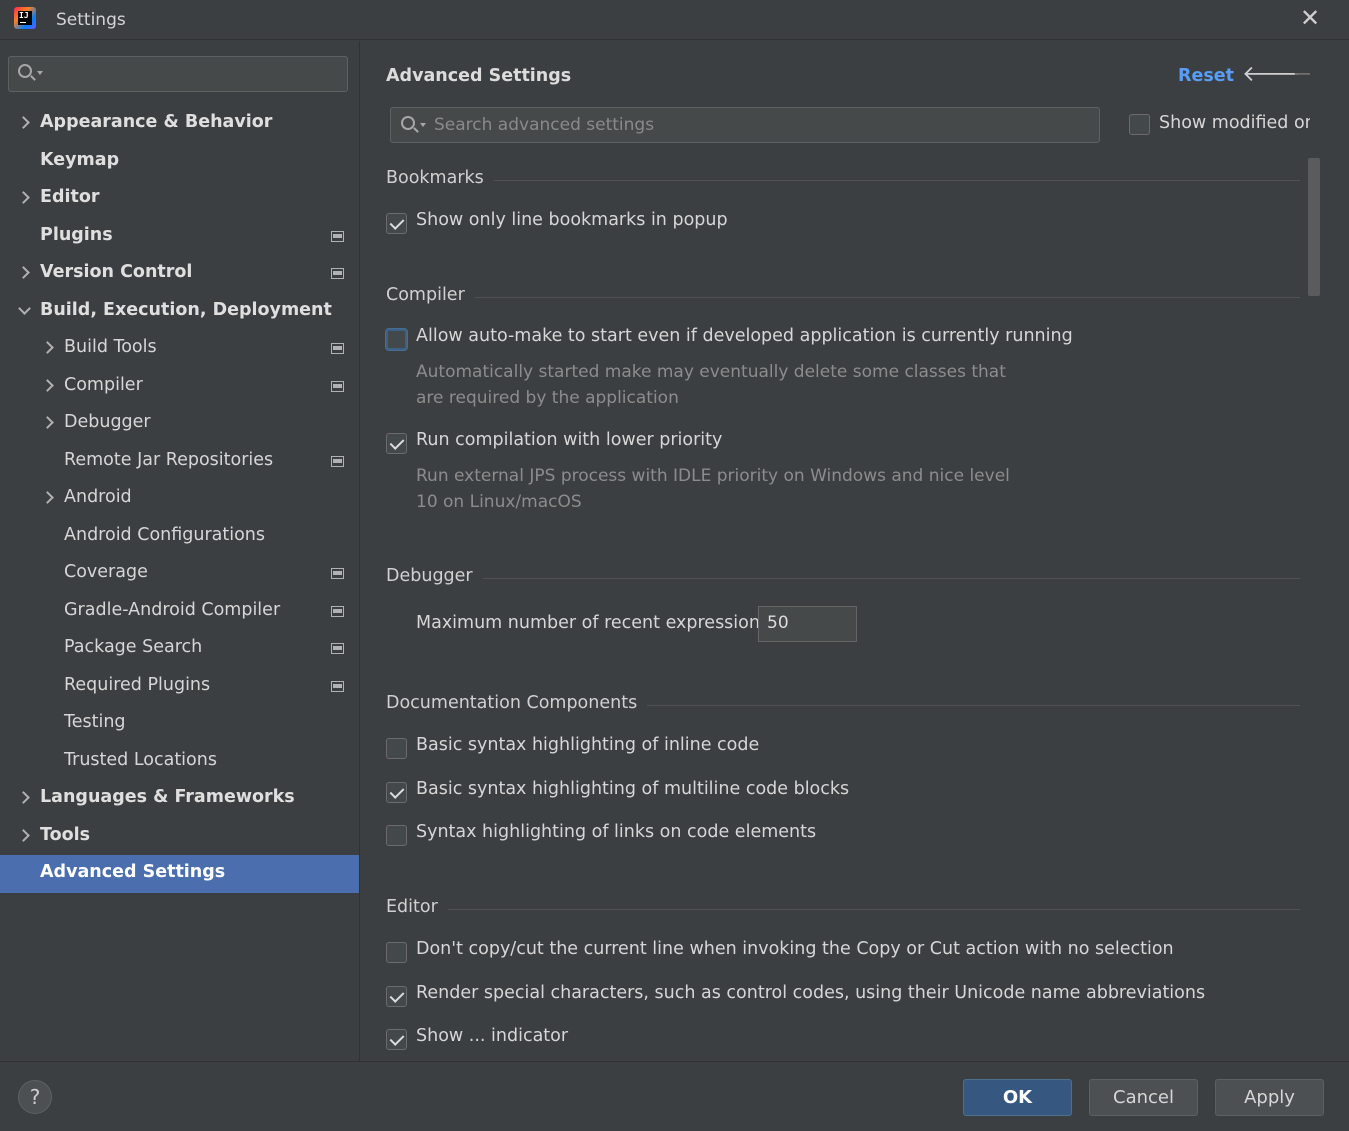 Image resolution: width=1349 pixels, height=1131 pixels. What do you see at coordinates (76, 234) in the screenshot?
I see `sidebar-item-label: Plugins` at bounding box center [76, 234].